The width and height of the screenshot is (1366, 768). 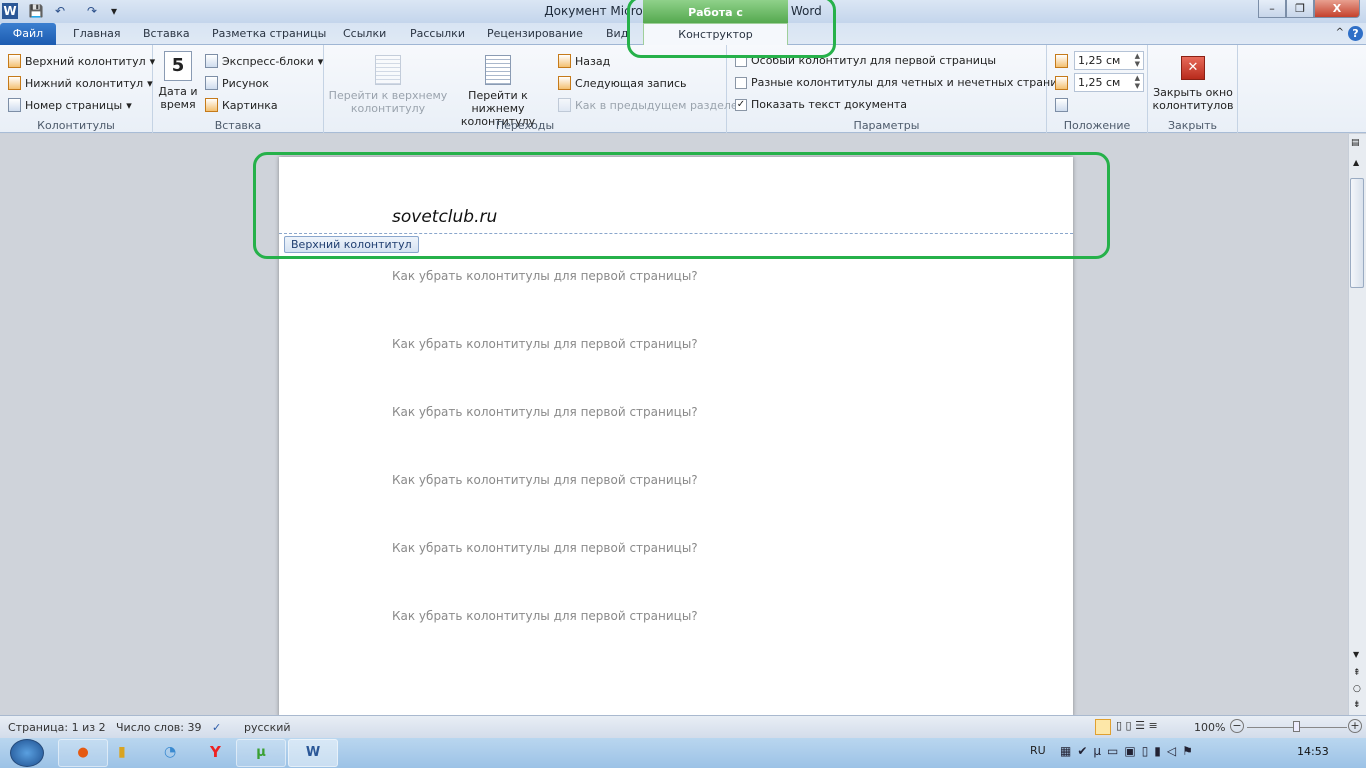 What do you see at coordinates (1296, 726) in the screenshot?
I see `zoom-slider-thumb` at bounding box center [1296, 726].